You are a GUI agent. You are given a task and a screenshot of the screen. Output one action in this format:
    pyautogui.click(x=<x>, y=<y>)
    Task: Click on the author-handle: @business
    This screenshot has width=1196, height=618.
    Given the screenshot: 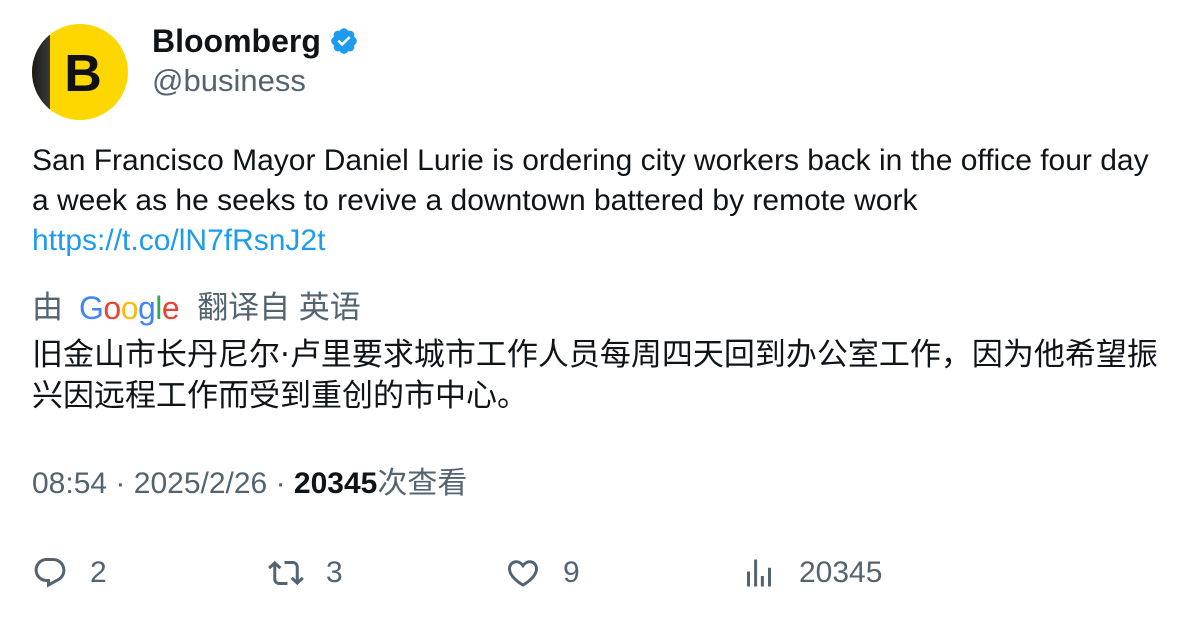 What is the action you would take?
    pyautogui.click(x=229, y=81)
    